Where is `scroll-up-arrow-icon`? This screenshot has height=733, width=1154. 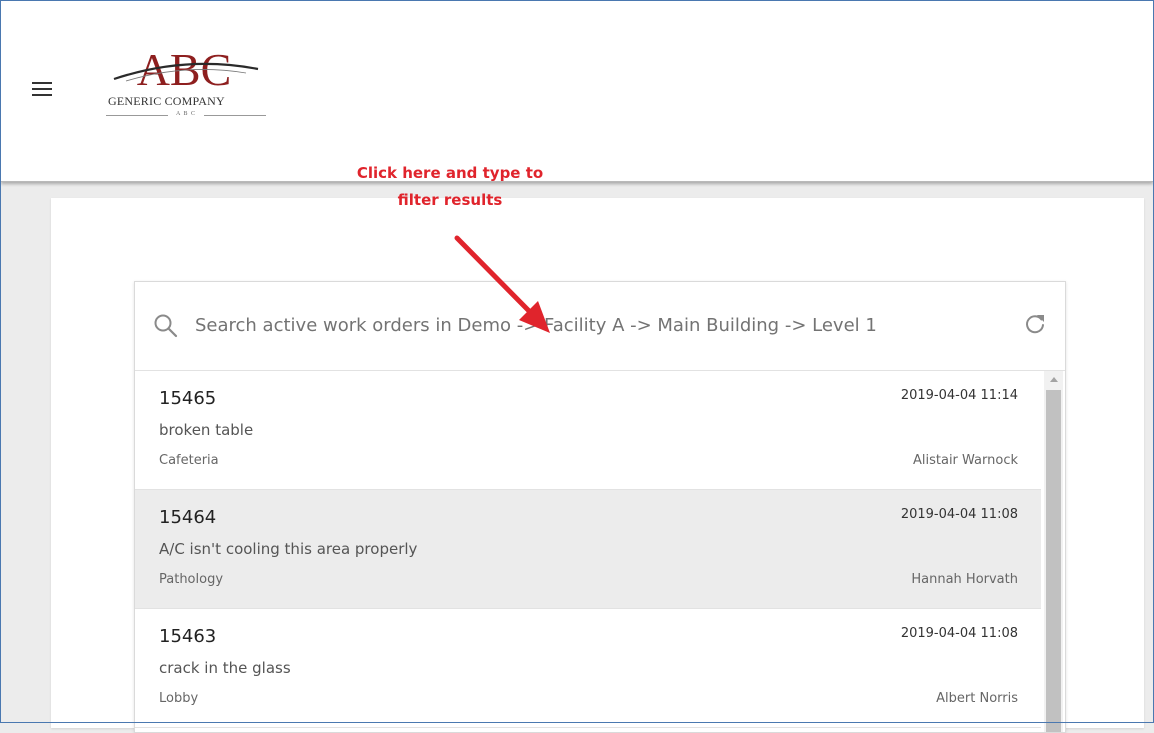 scroll-up-arrow-icon is located at coordinates (1053, 380).